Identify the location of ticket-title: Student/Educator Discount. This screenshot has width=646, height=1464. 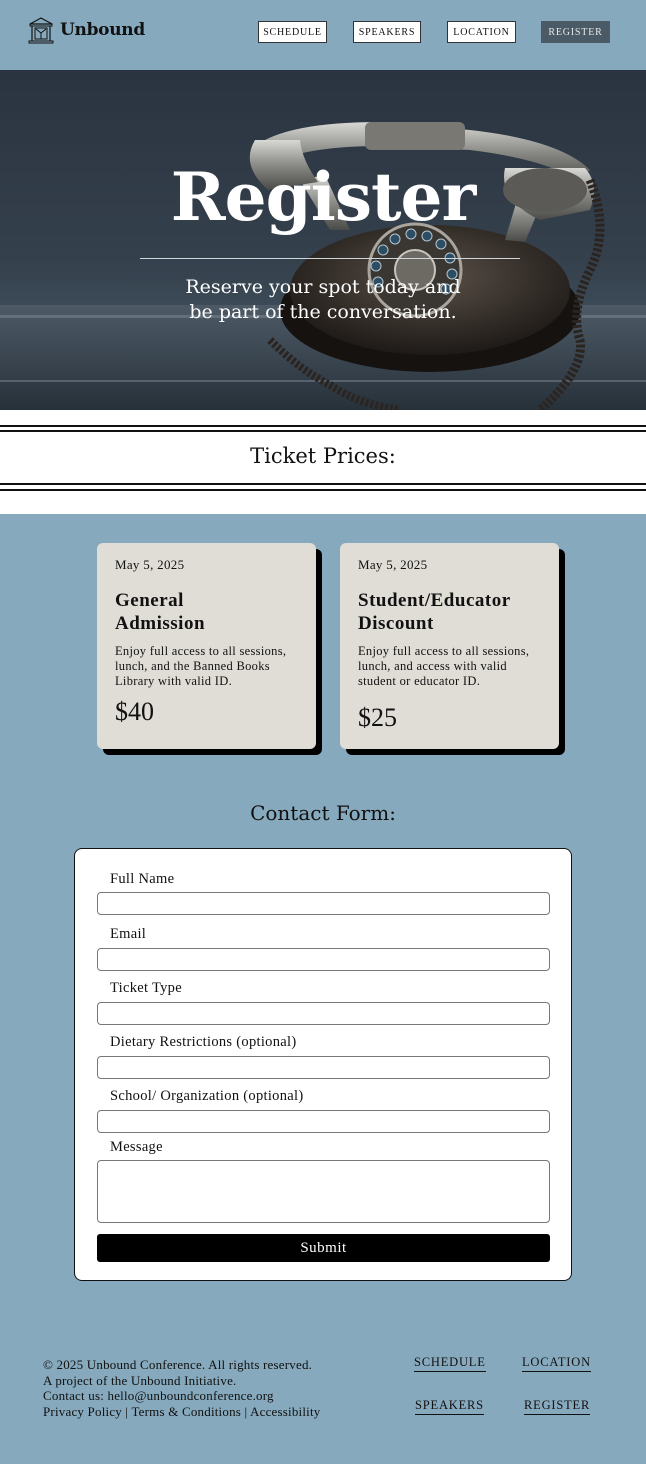
(449, 612).